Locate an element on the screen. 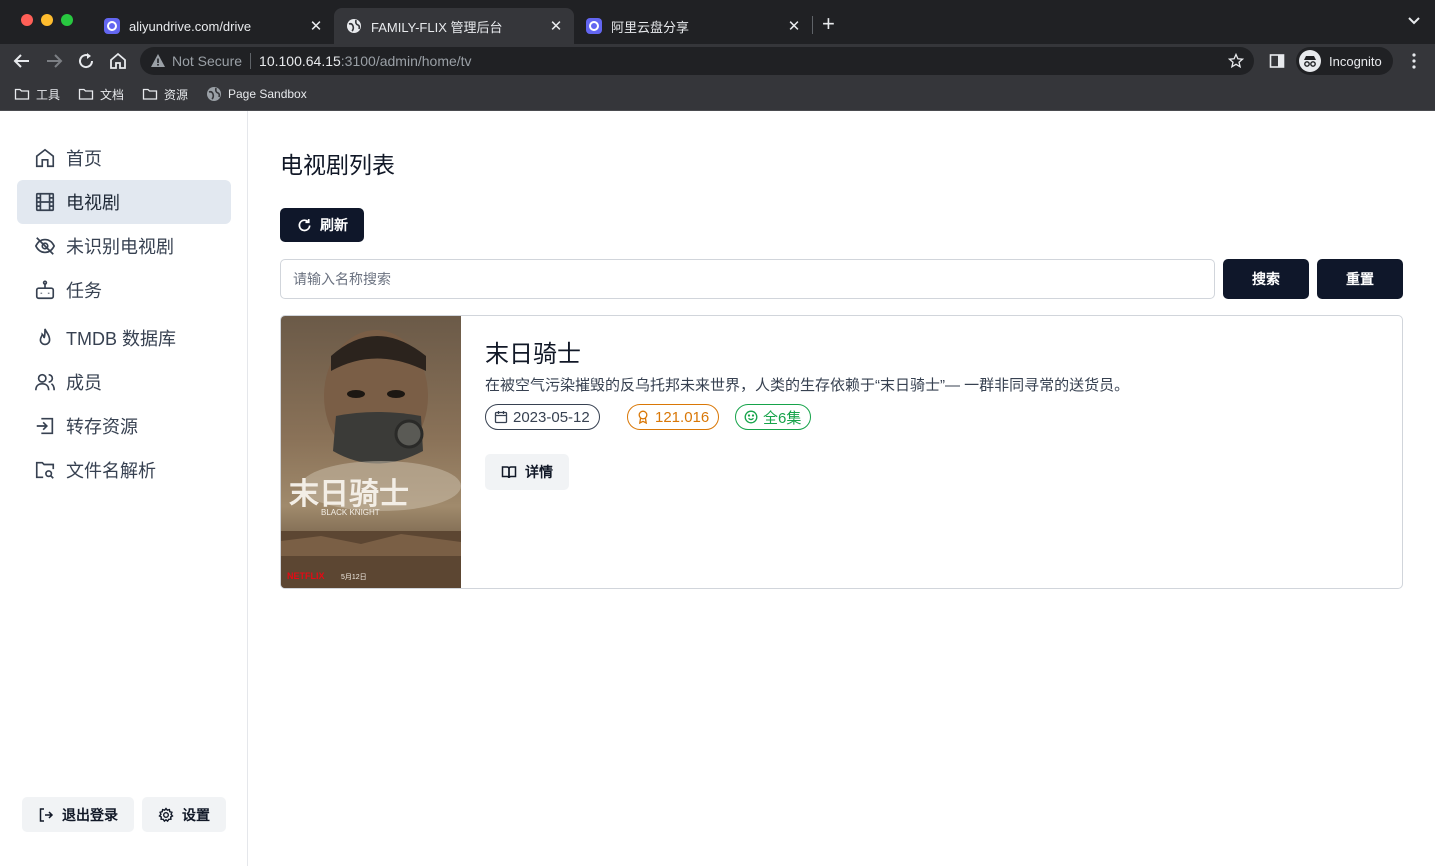 The width and height of the screenshot is (1435, 866). bookmark-folder-resources: 资源 is located at coordinates (165, 94).